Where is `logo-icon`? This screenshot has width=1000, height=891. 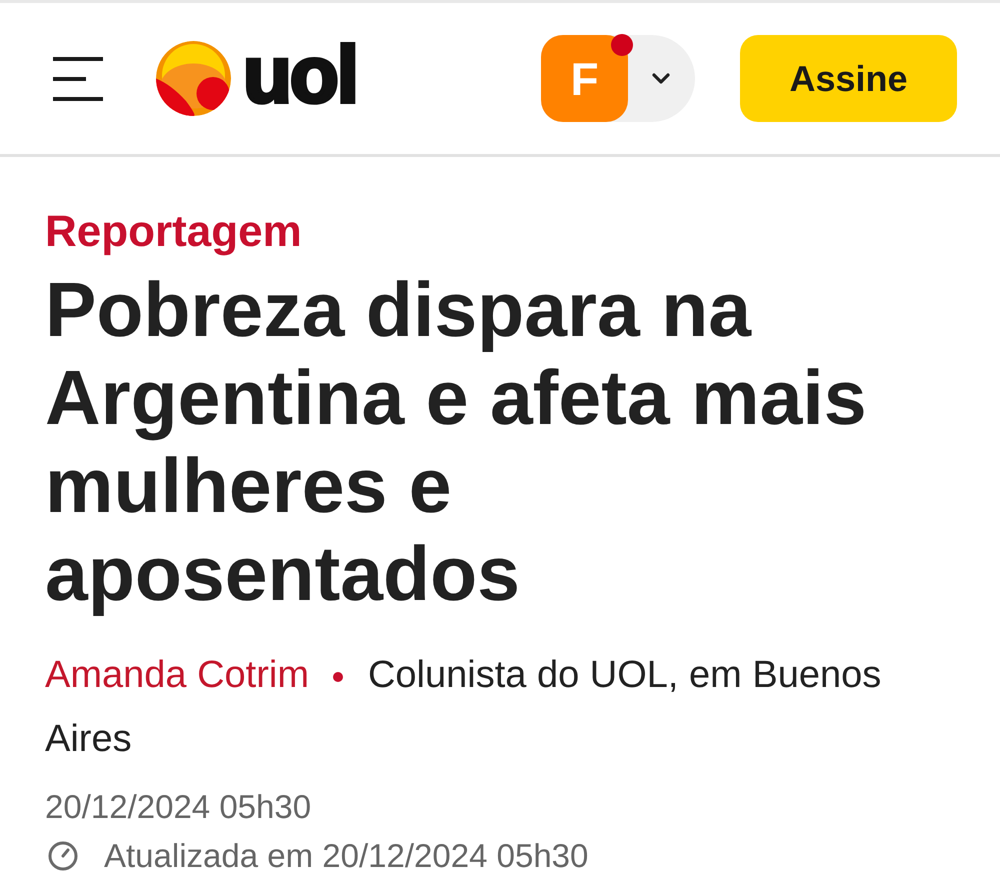
logo-icon is located at coordinates (193, 78).